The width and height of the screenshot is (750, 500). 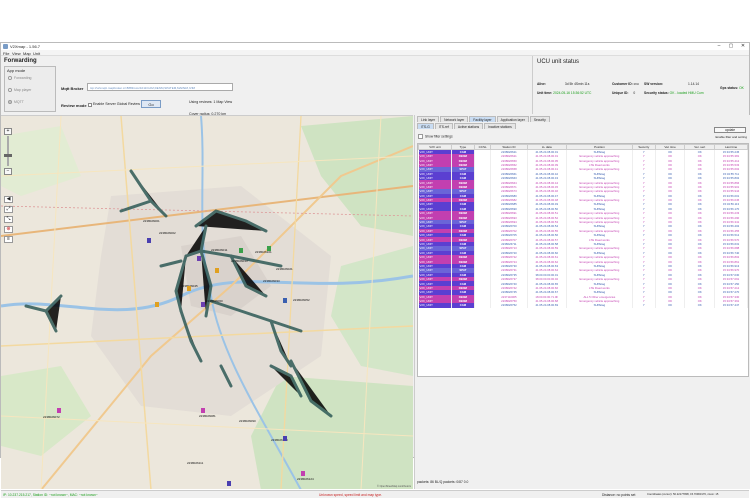 What do you see at coordinates (207, 416) in the screenshot?
I see `station-label: 2238026081` at bounding box center [207, 416].